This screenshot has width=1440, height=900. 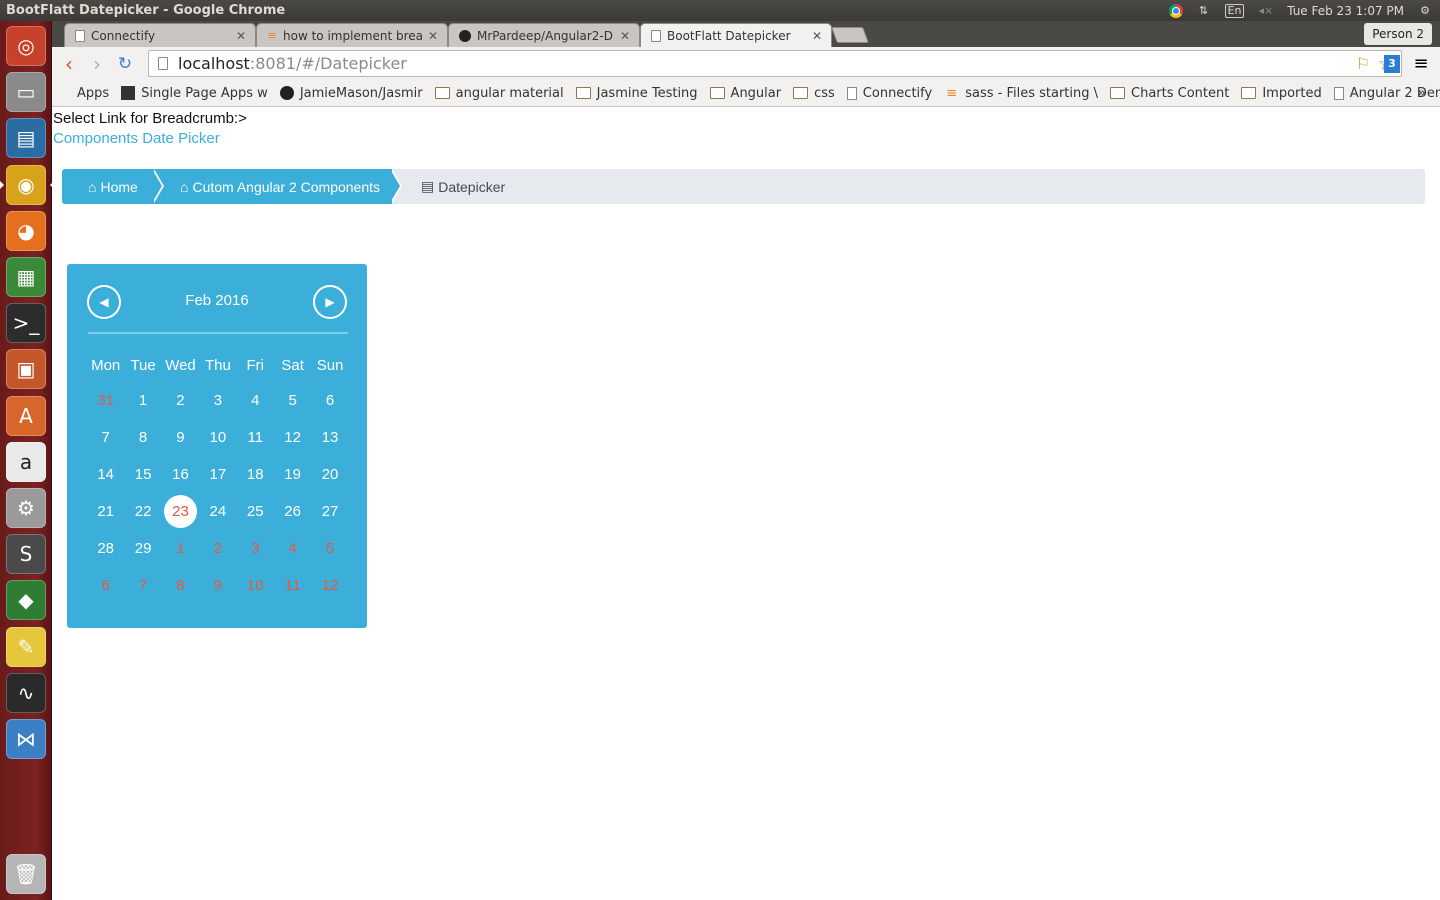 I want to click on day-cell: 17, so click(x=217, y=474).